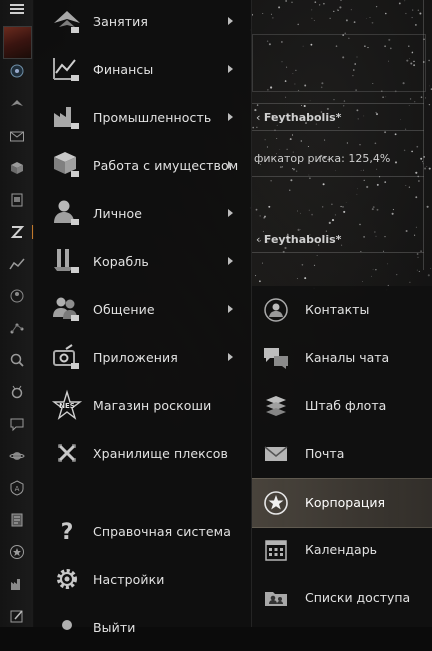  I want to click on menu-item-label: Работа с имуществом, so click(166, 165).